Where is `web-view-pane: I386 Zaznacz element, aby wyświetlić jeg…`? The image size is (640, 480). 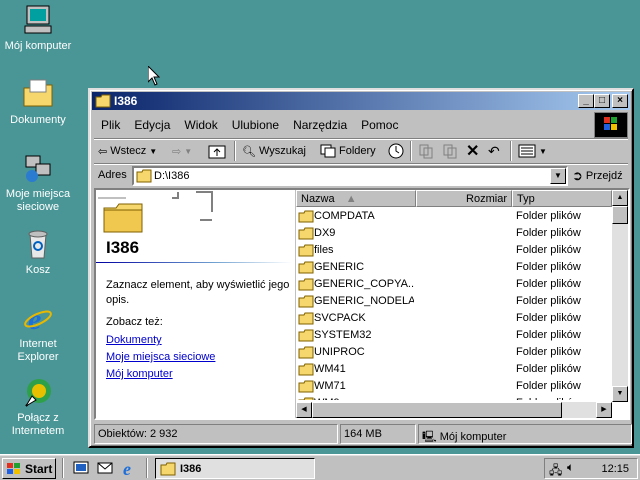 web-view-pane: I386 Zaznacz element, aby wyświetlić jeg… is located at coordinates (196, 304).